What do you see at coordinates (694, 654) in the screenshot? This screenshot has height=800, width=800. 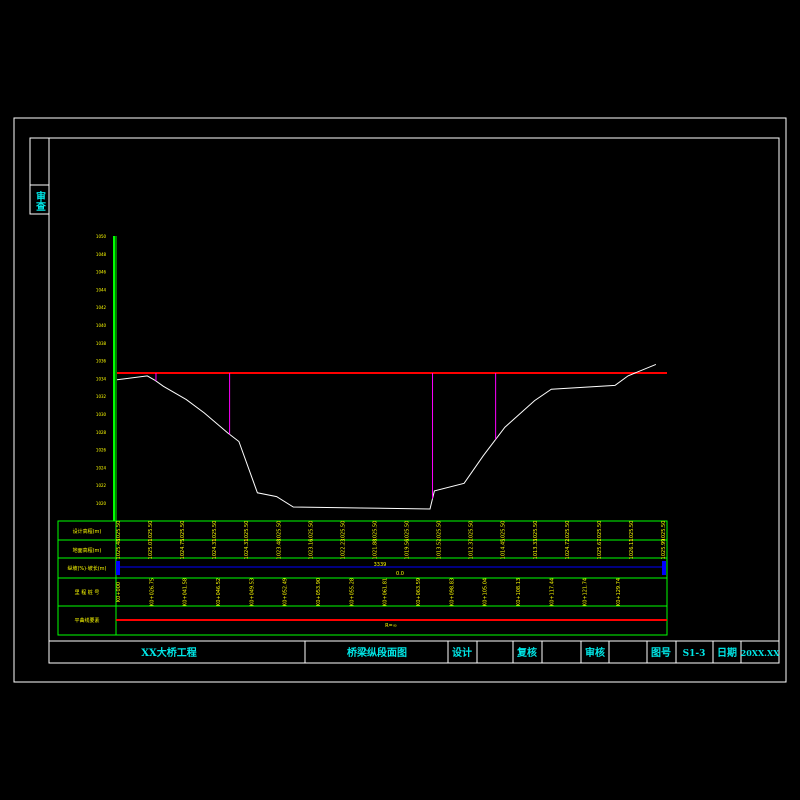 I see `drawing-number-value: S1-3` at bounding box center [694, 654].